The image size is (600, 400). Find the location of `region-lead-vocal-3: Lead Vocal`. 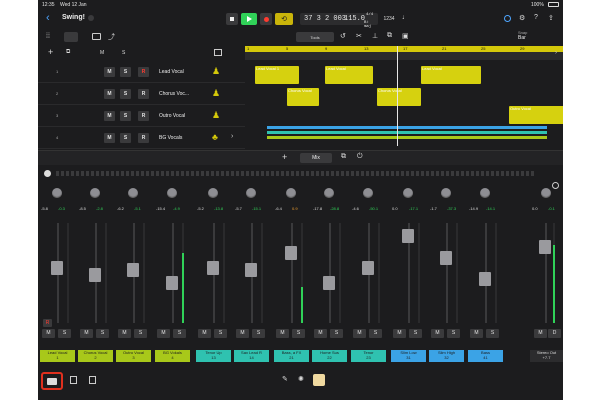

region-lead-vocal-3: Lead Vocal is located at coordinates (451, 75).